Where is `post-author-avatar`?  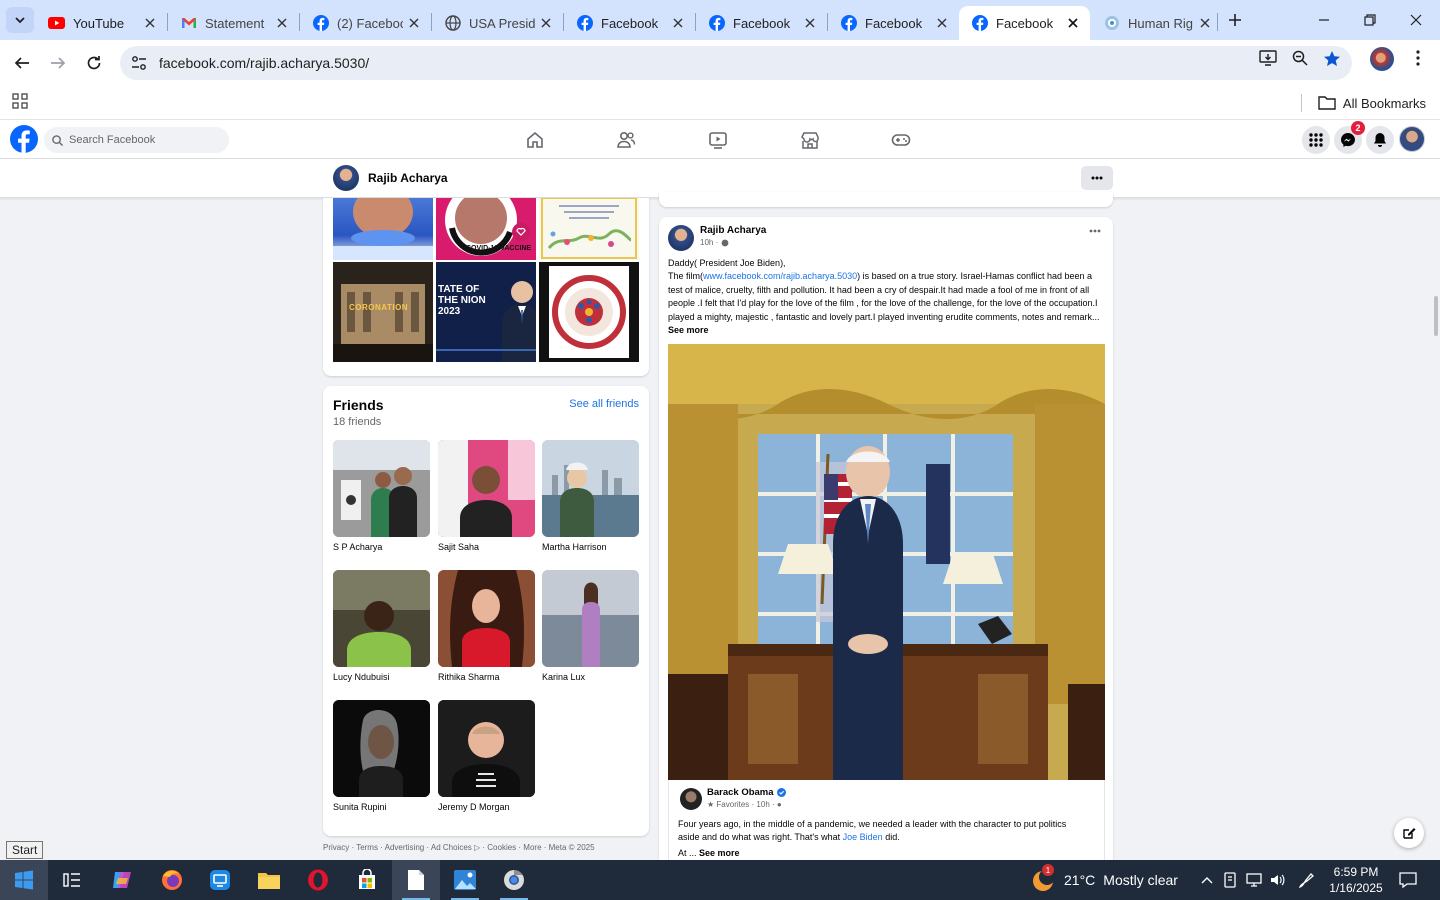 post-author-avatar is located at coordinates (681, 238).